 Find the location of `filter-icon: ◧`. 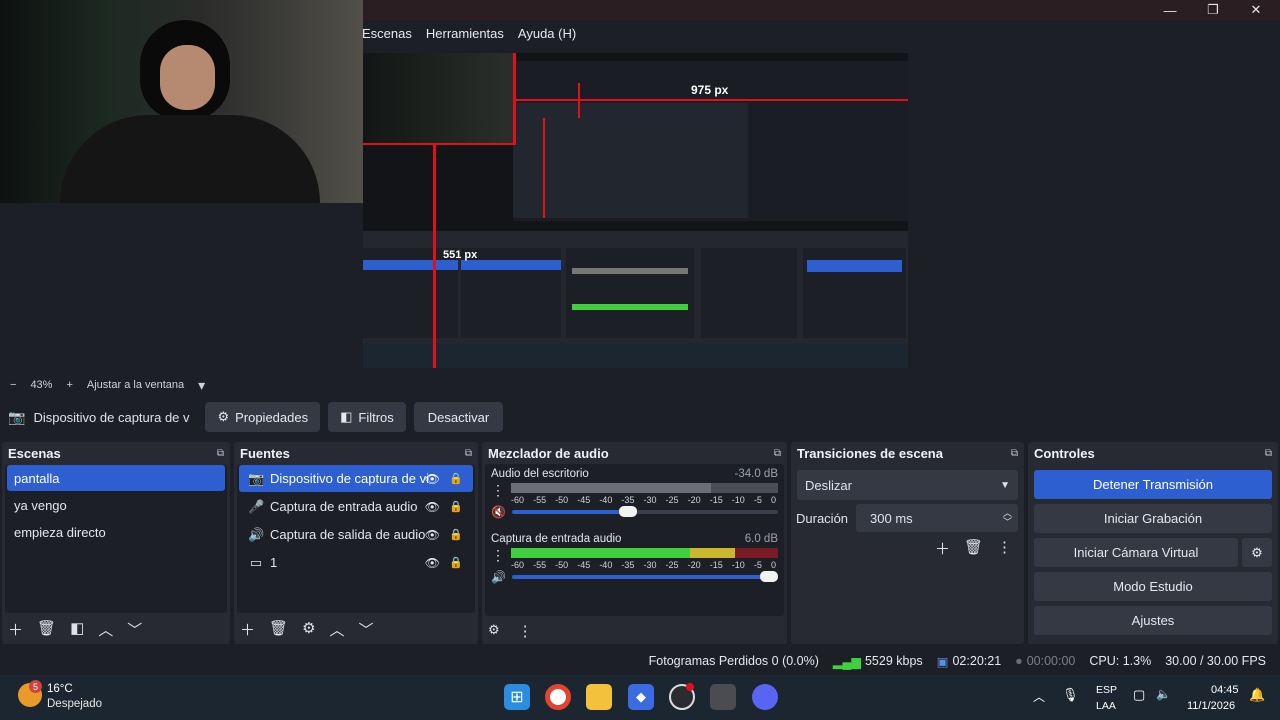

filter-icon: ◧ is located at coordinates (77, 629).